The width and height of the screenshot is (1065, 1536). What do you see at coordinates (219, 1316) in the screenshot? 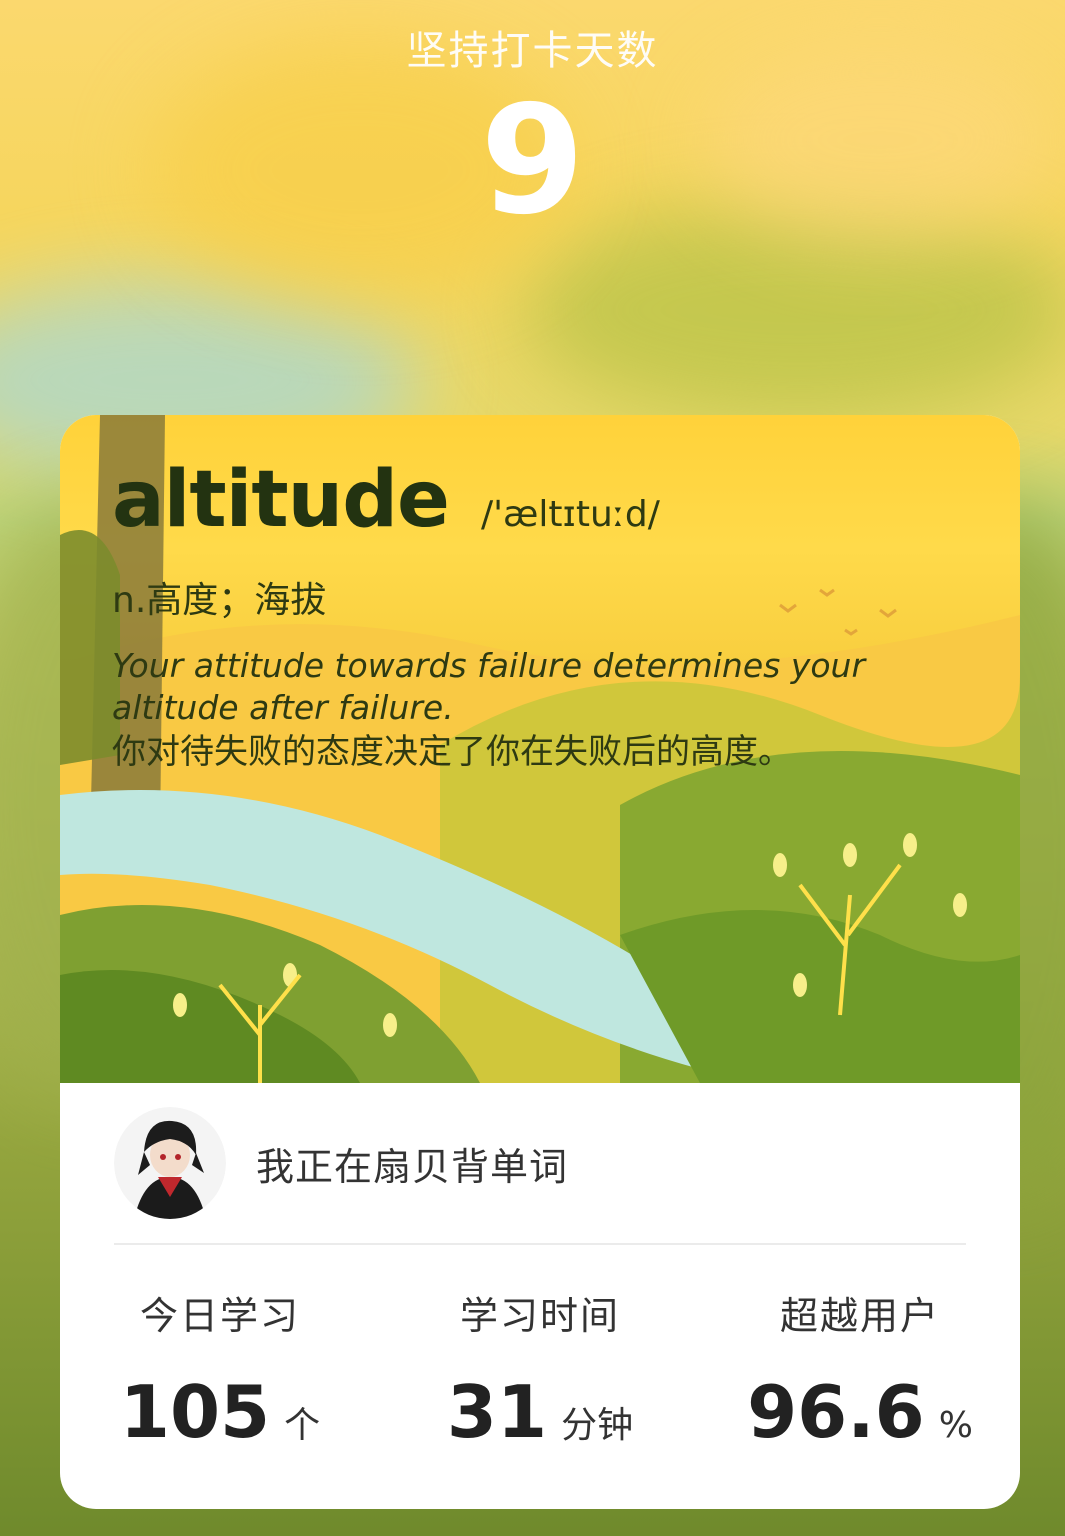
I see `stat-label: 今日学习` at bounding box center [219, 1316].